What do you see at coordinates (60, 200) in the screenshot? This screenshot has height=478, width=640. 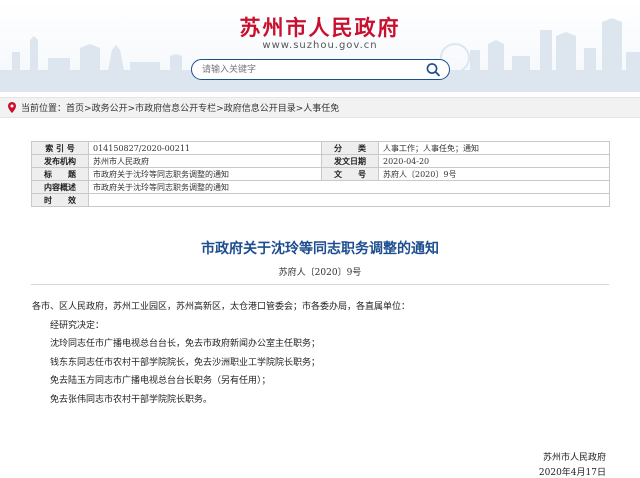 I see `validity-label: 时 效` at bounding box center [60, 200].